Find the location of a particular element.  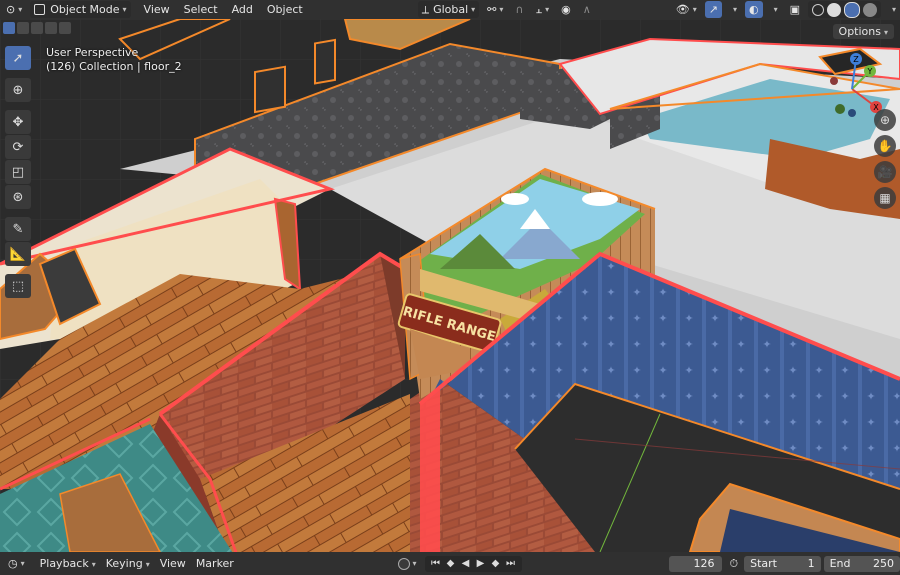

scale-icon: ◰ is located at coordinates (18, 172).